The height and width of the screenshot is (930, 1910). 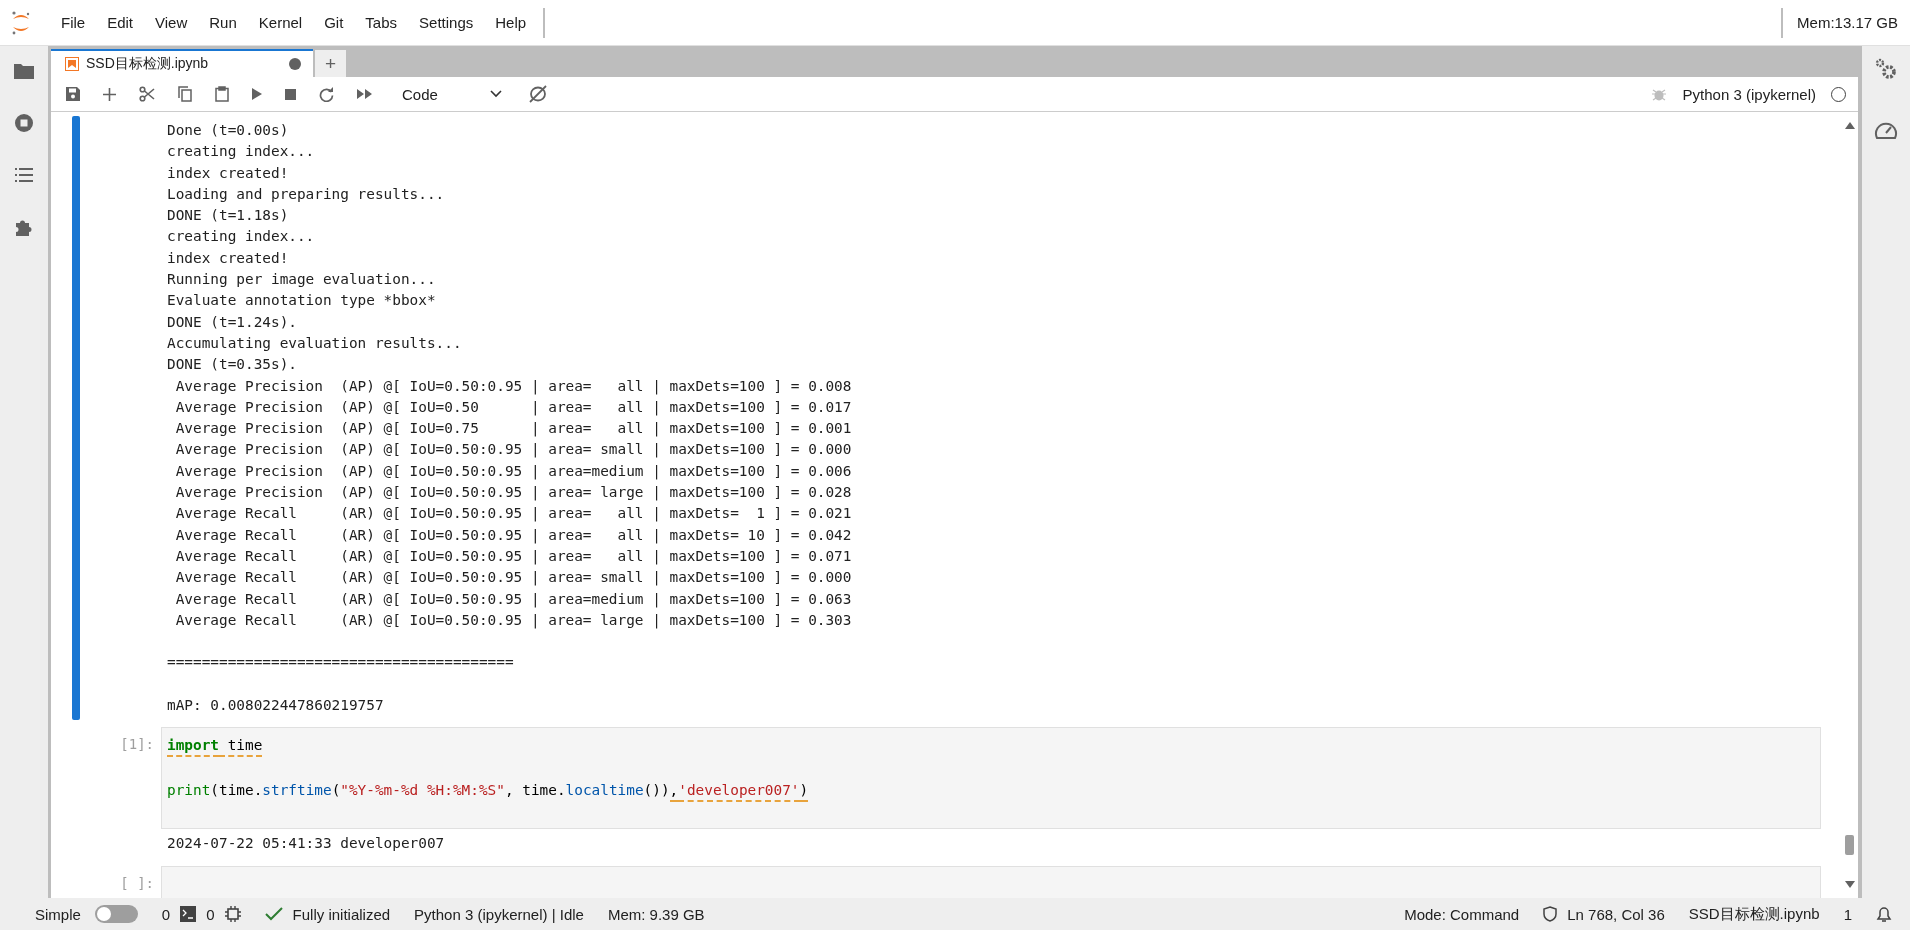 What do you see at coordinates (446, 22) in the screenshot?
I see `menu-item: Settings` at bounding box center [446, 22].